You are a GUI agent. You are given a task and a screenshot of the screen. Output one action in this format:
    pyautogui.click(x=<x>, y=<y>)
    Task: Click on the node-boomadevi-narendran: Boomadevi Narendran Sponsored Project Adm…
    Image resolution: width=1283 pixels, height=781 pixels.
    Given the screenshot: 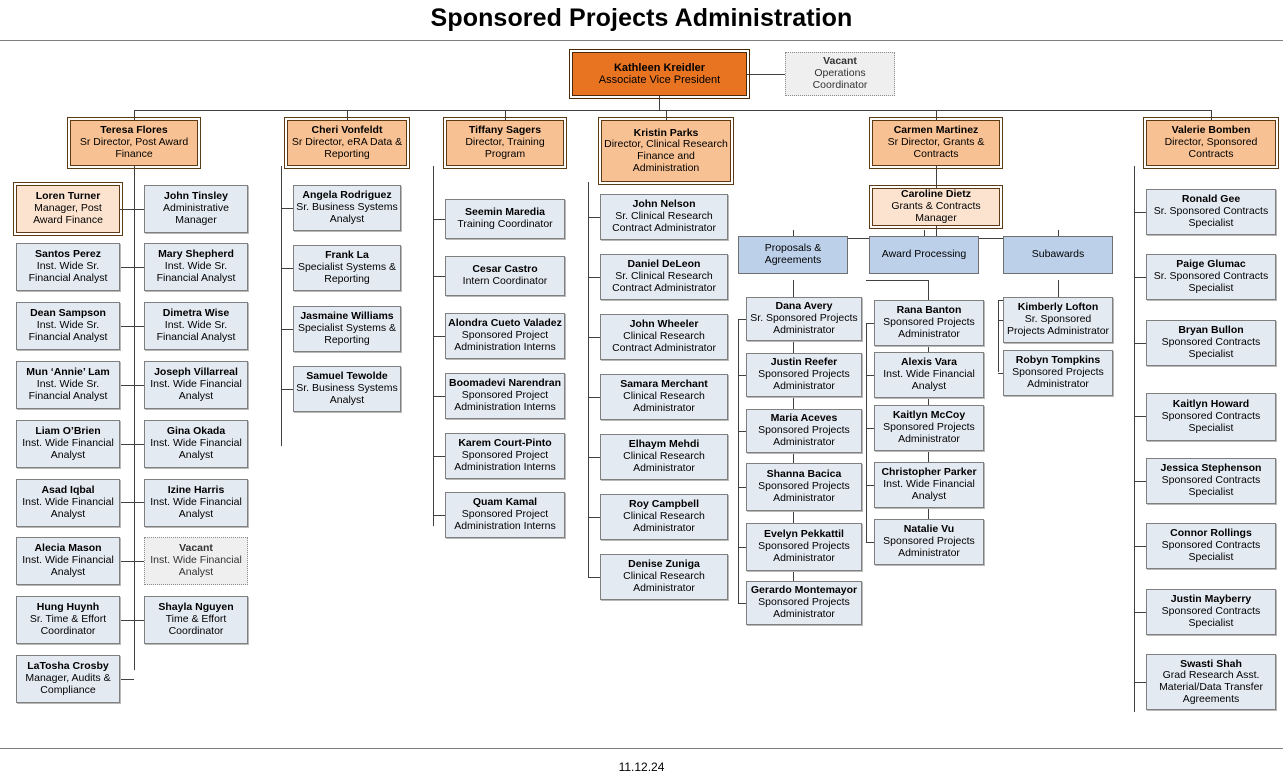 What is the action you would take?
    pyautogui.click(x=505, y=396)
    